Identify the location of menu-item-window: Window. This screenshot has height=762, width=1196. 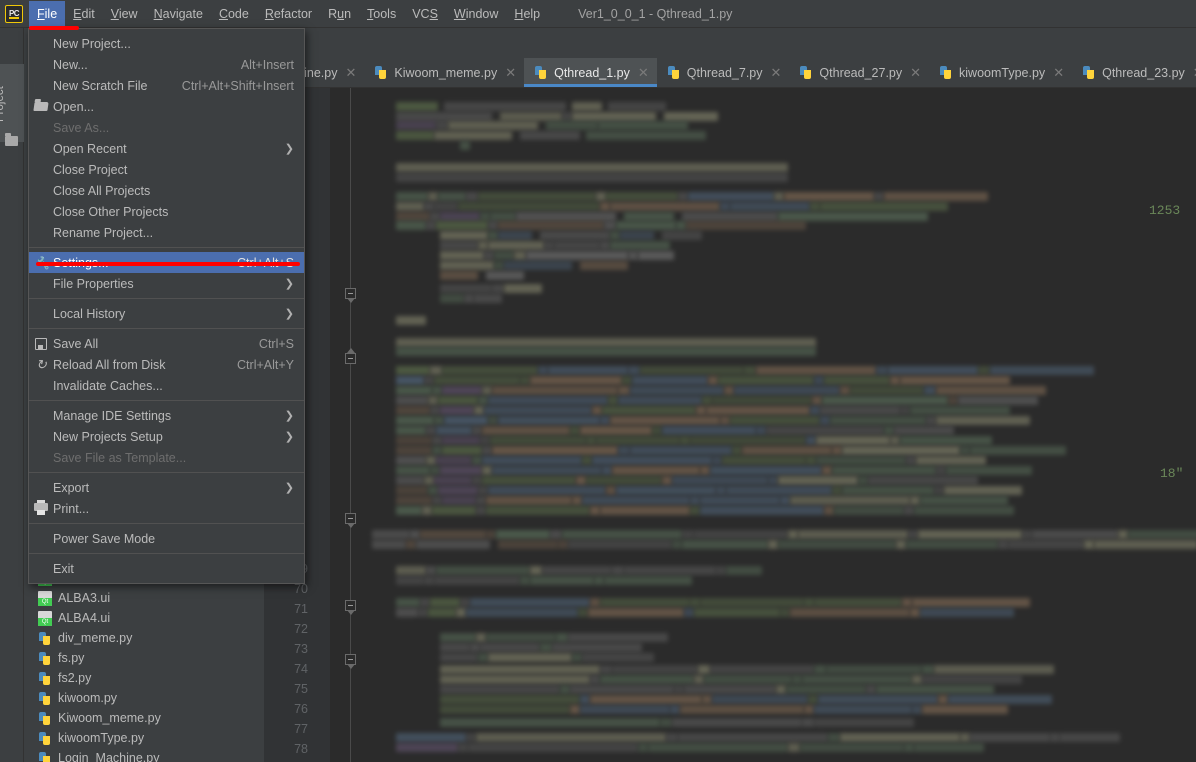
(476, 14).